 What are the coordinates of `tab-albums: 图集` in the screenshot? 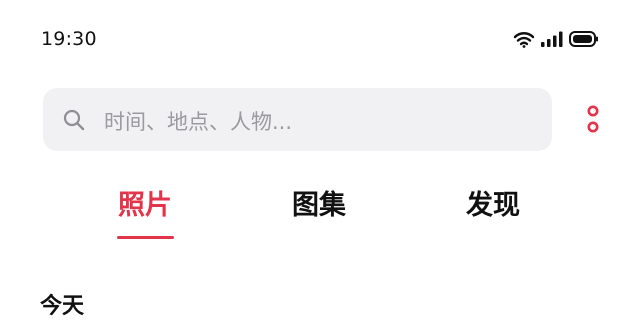 It's located at (319, 202).